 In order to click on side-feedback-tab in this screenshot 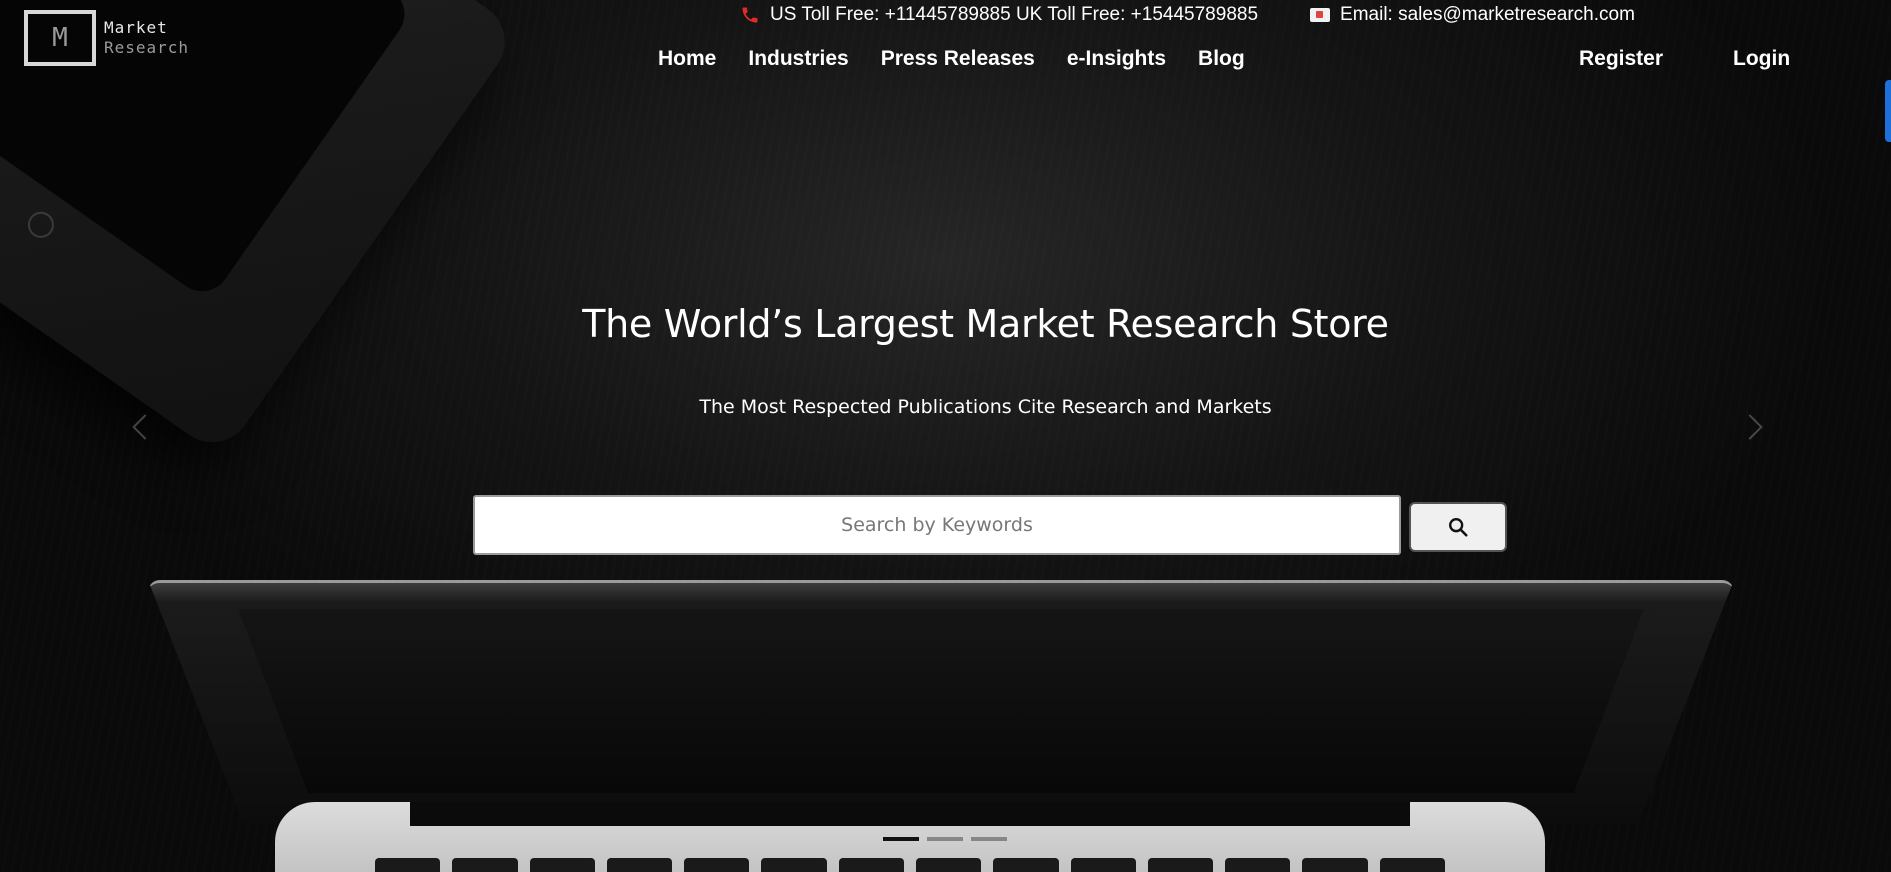, I will do `click(1888, 111)`.